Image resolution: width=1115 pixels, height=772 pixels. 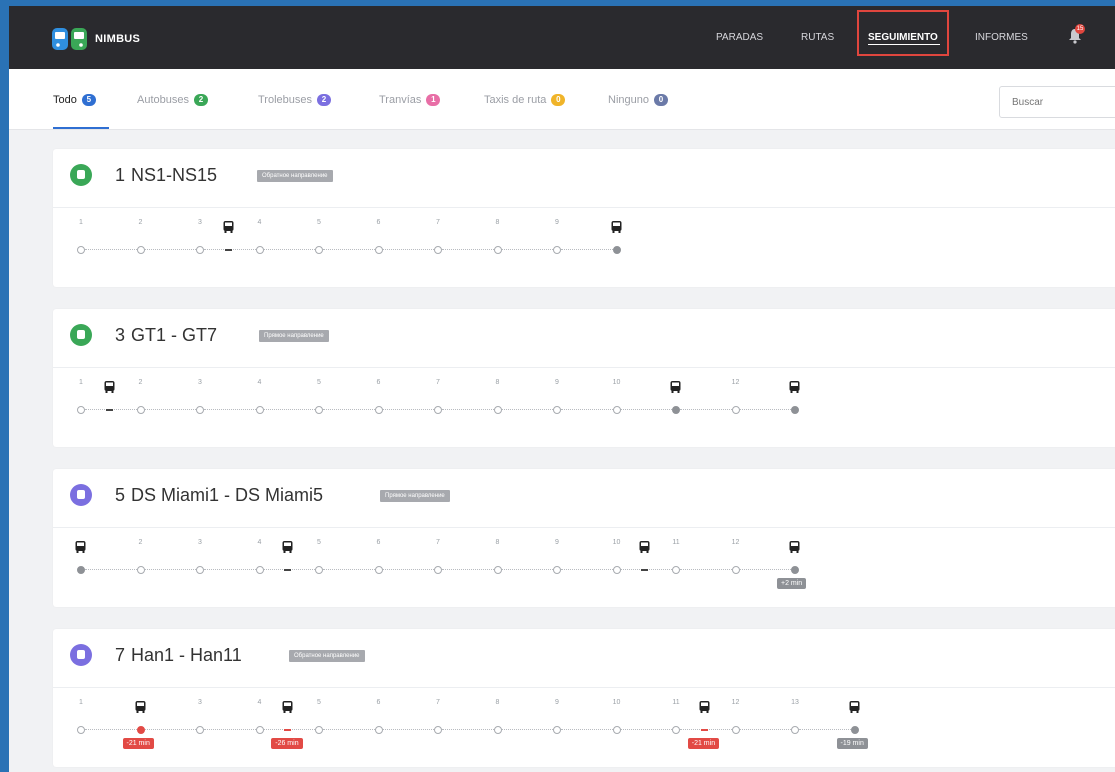 What do you see at coordinates (140, 382) in the screenshot?
I see `stop-label: 2` at bounding box center [140, 382].